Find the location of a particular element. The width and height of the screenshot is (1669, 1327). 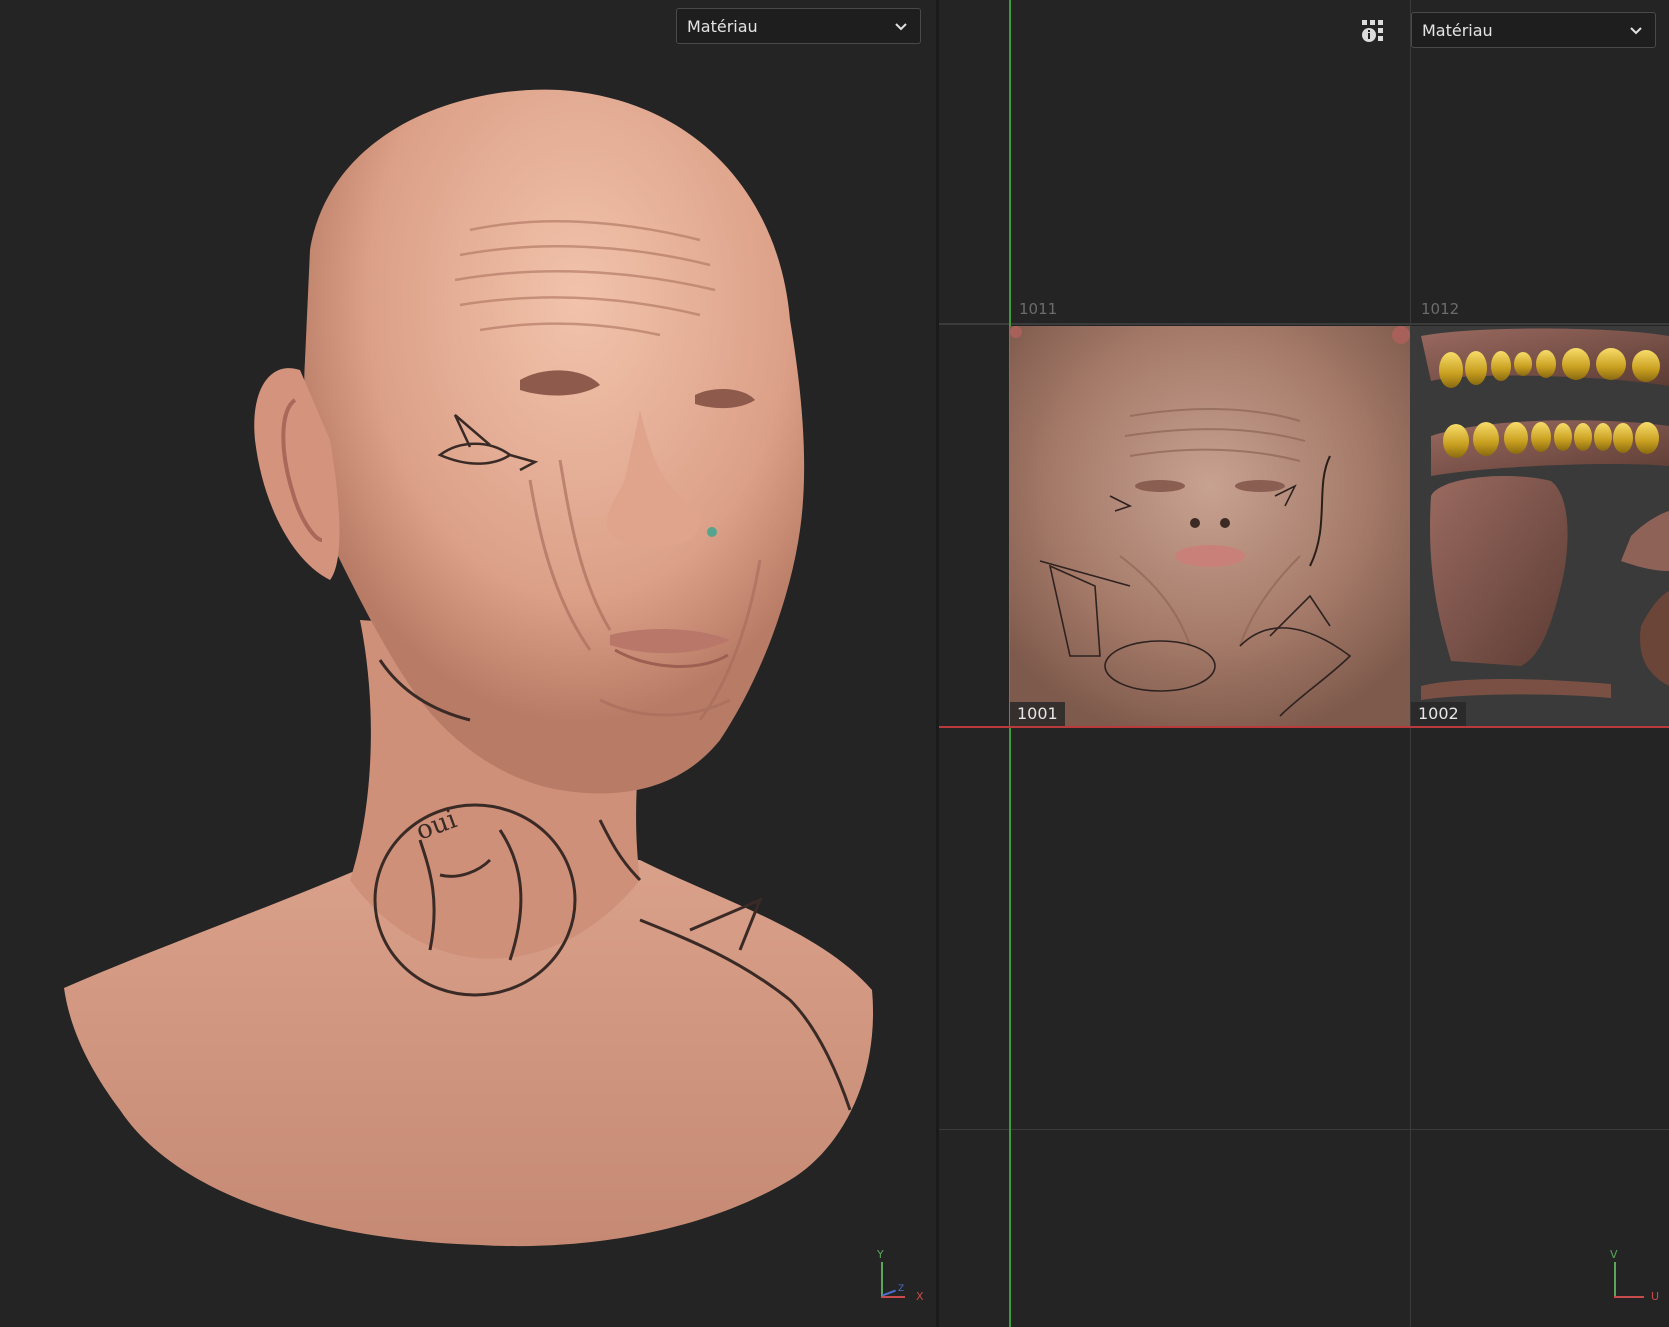

axis-label-z: Z is located at coordinates (901, 1289).